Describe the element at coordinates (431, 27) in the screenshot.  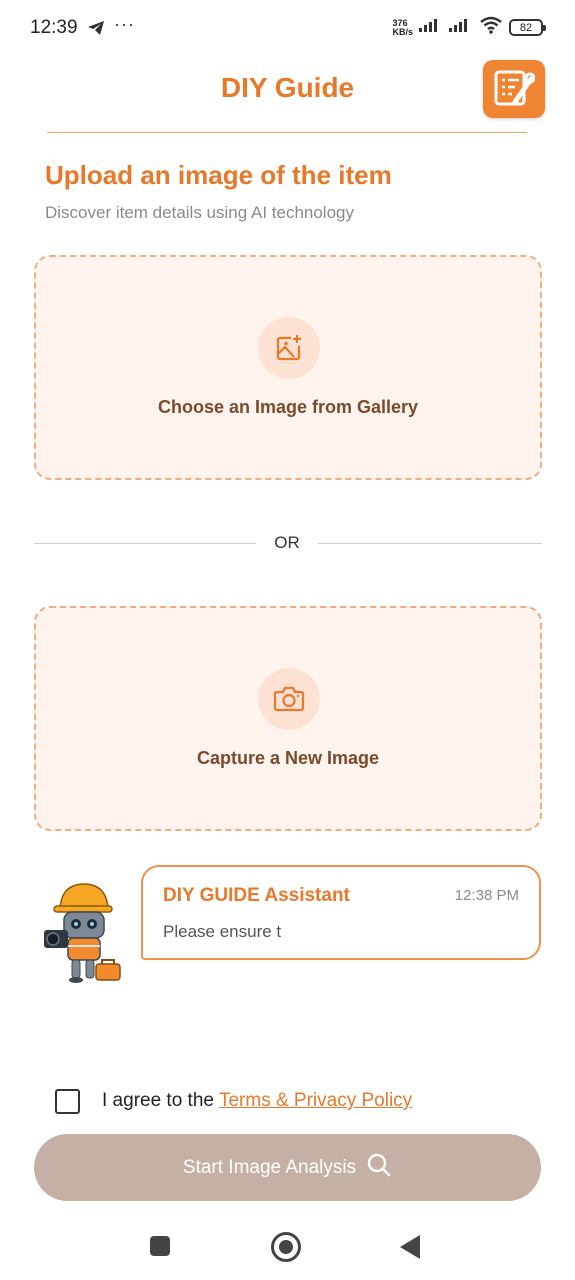
I see `signal-icon` at that location.